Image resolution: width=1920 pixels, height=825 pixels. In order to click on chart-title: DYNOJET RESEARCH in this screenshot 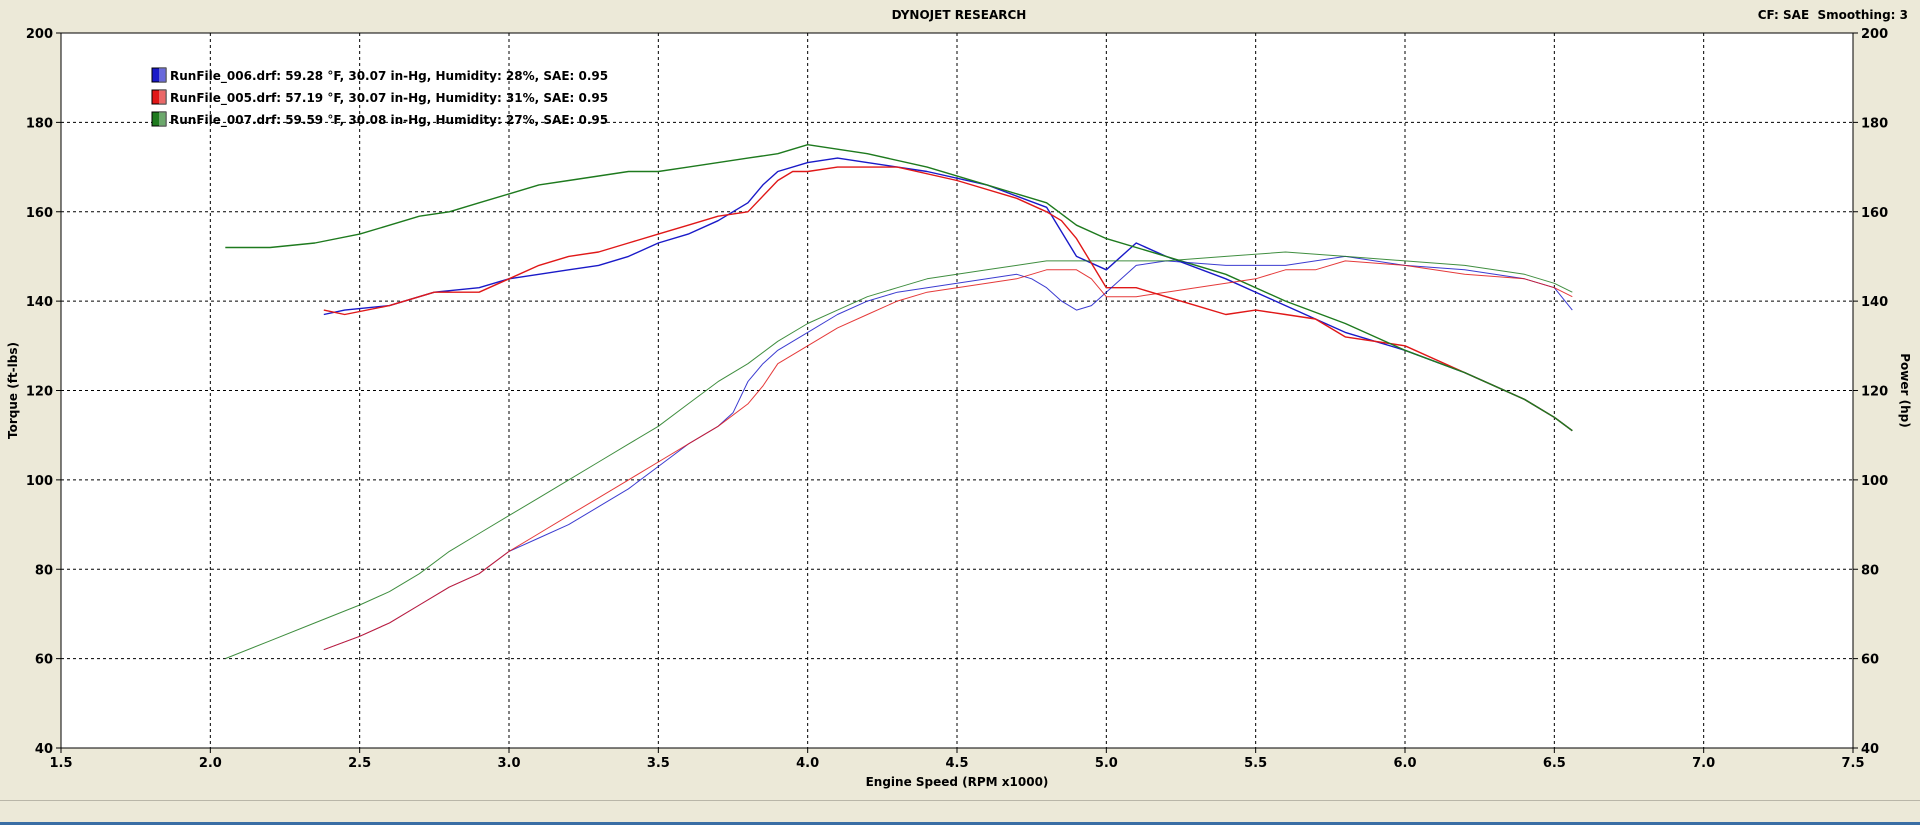, I will do `click(959, 15)`.